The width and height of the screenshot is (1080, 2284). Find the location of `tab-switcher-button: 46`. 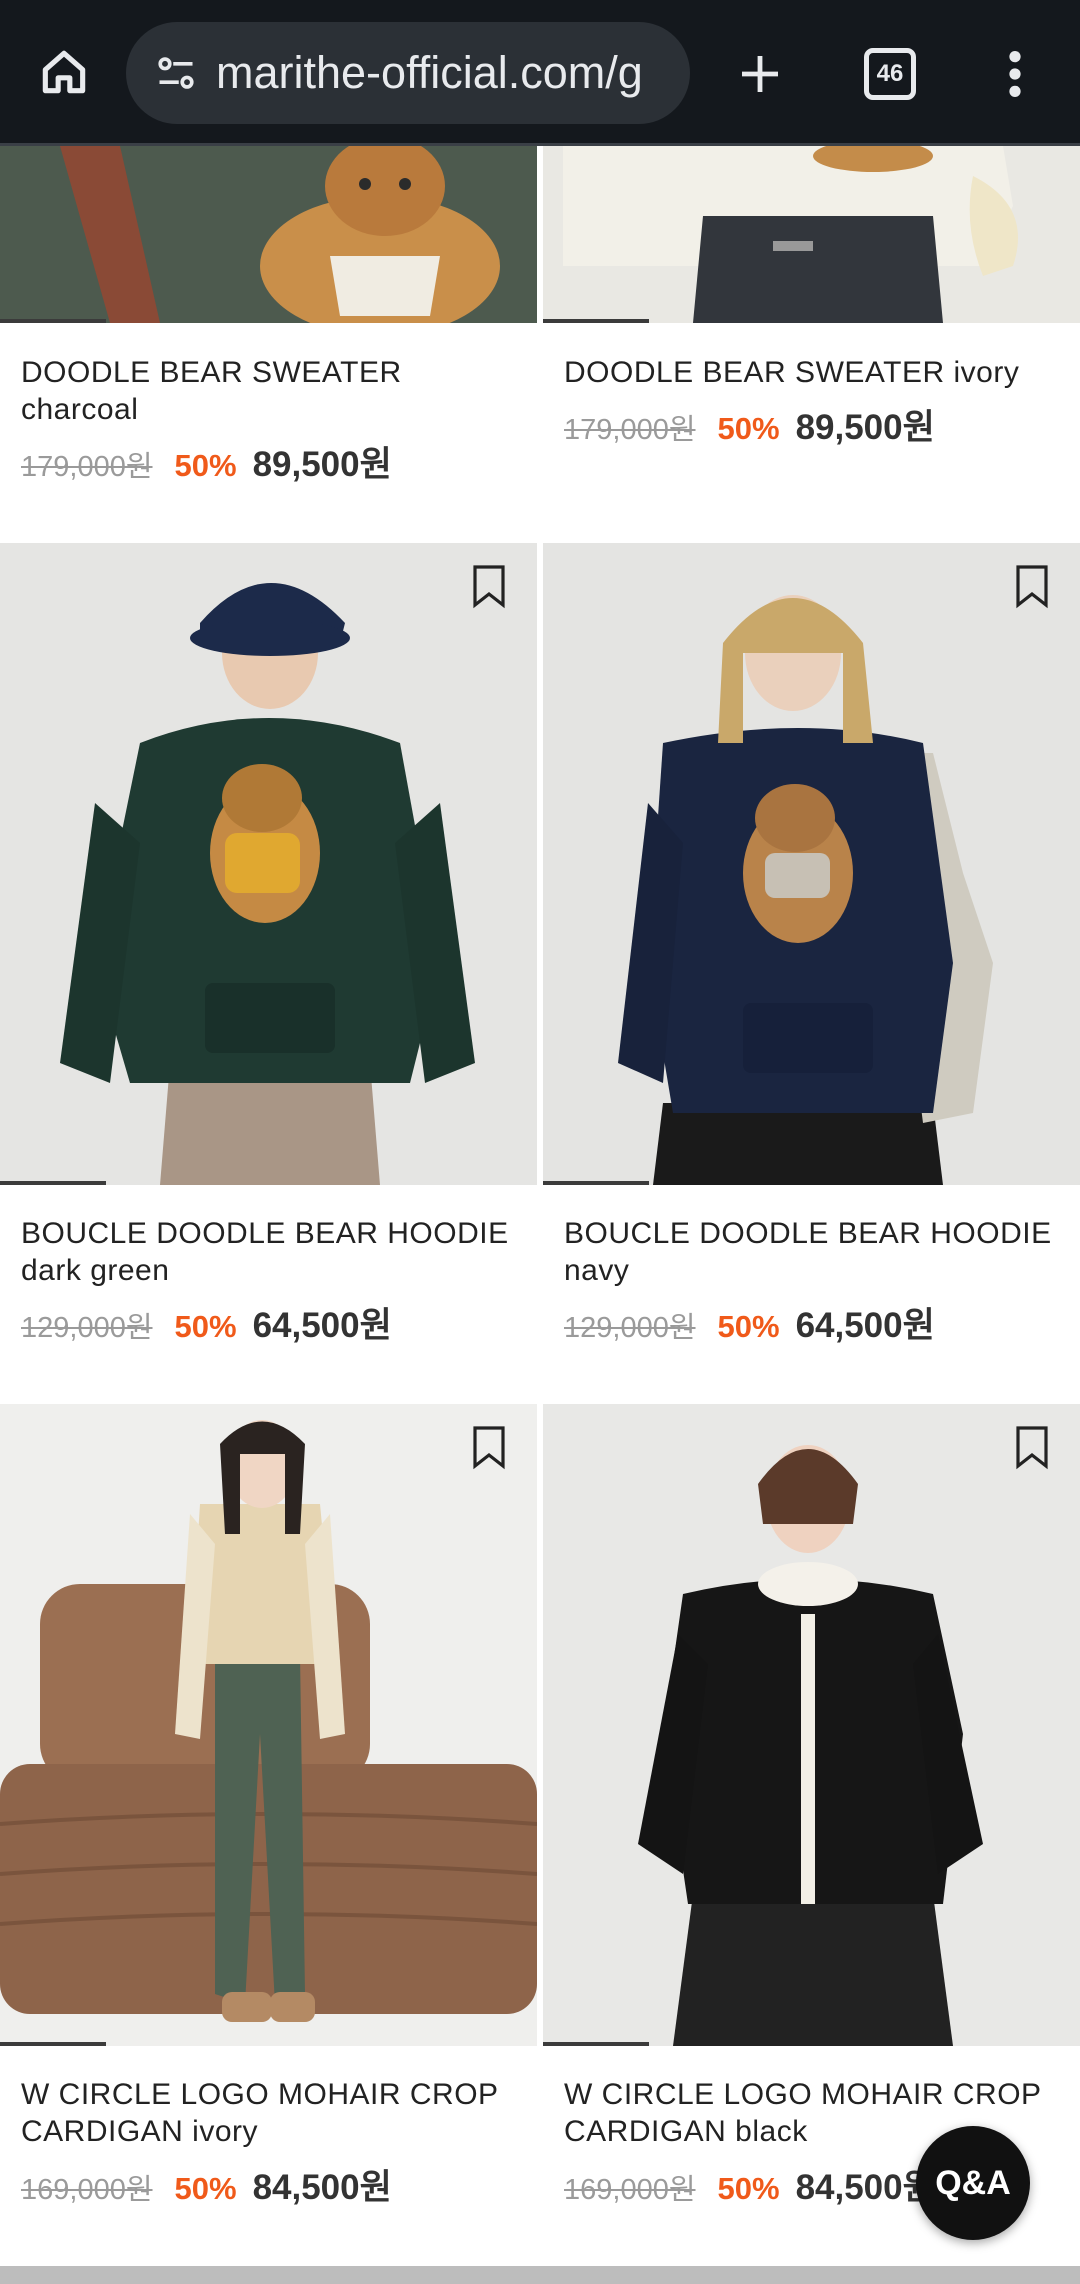

tab-switcher-button: 46 is located at coordinates (890, 74).